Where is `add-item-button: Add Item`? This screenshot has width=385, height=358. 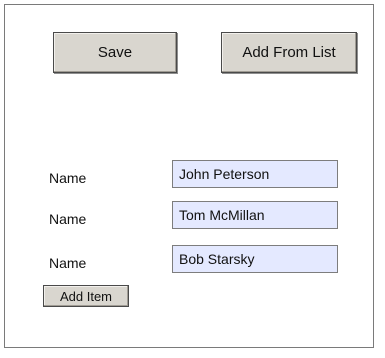 add-item-button: Add Item is located at coordinates (86, 296).